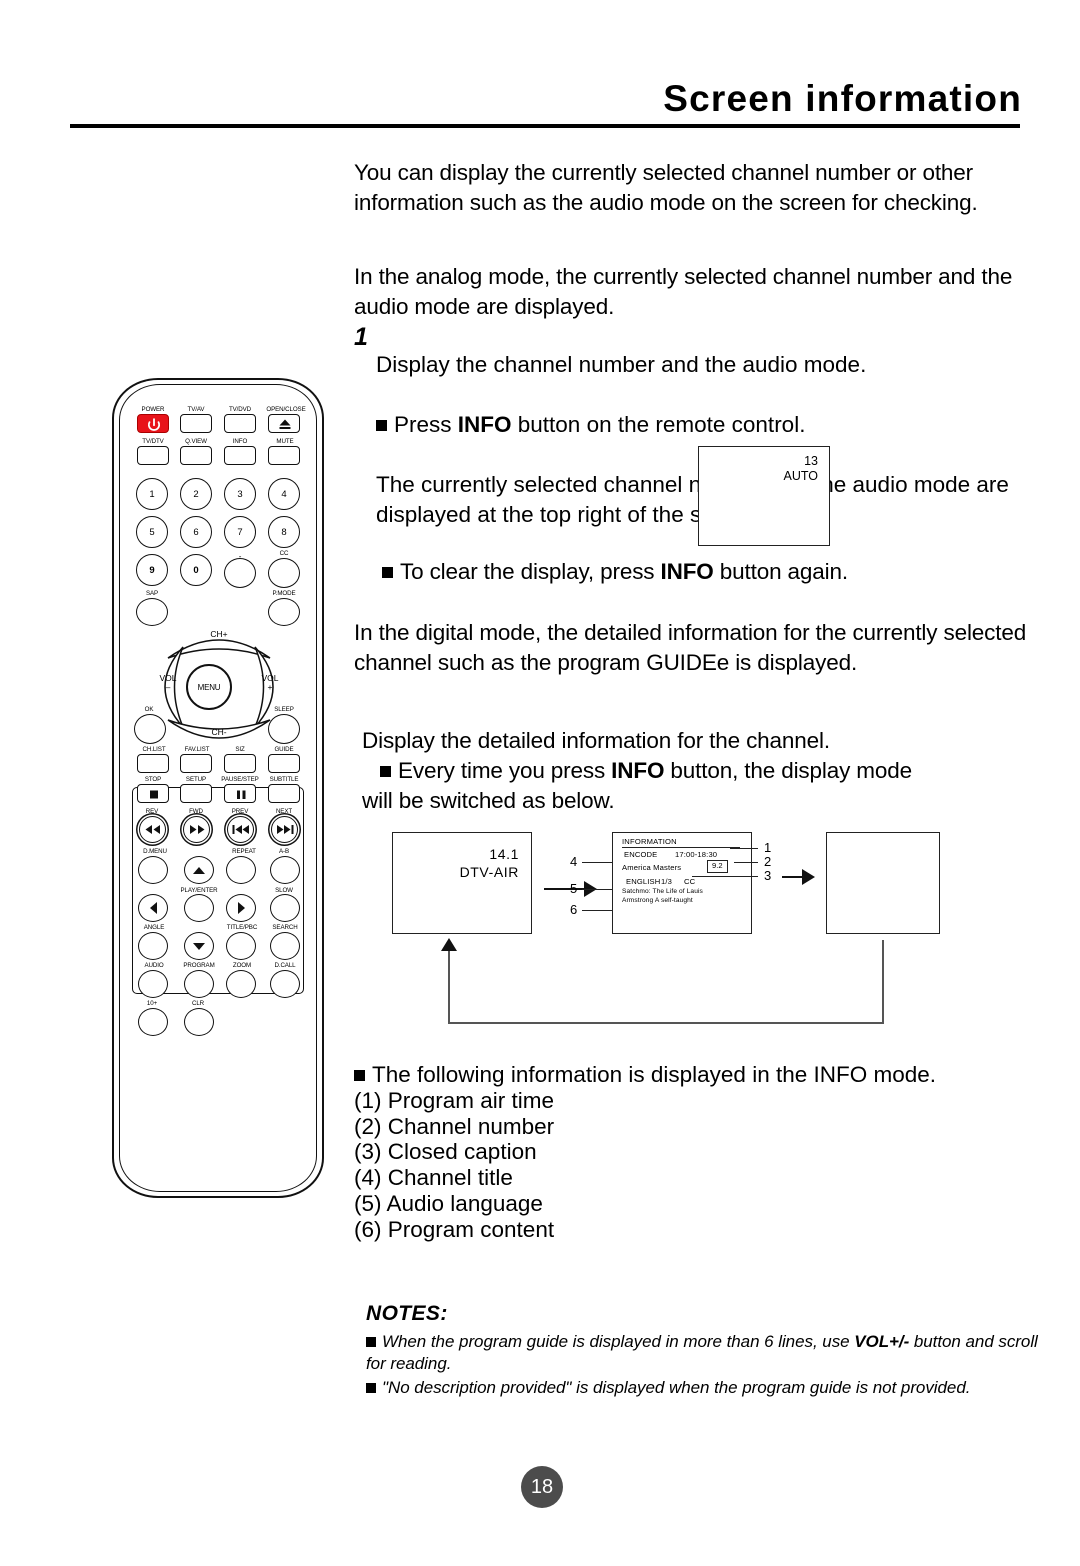 This screenshot has width=1080, height=1566. Describe the element at coordinates (445, 1152) in the screenshot. I see `list-item: (3) Closed caption` at that location.